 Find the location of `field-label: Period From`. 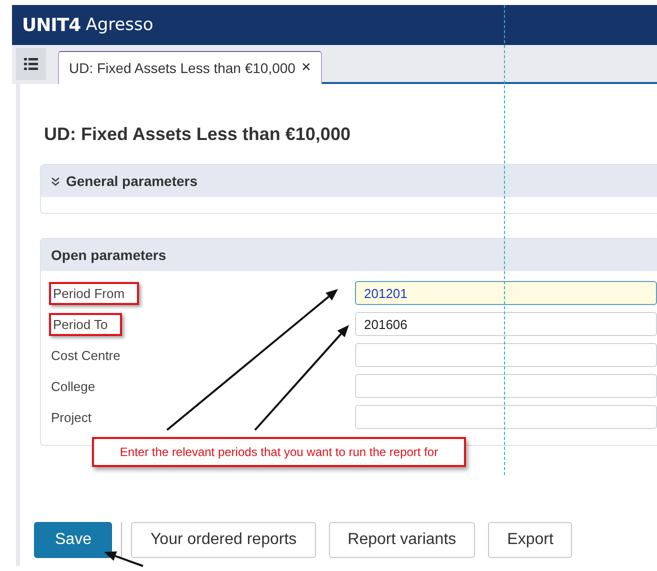

field-label: Period From is located at coordinates (94, 293).